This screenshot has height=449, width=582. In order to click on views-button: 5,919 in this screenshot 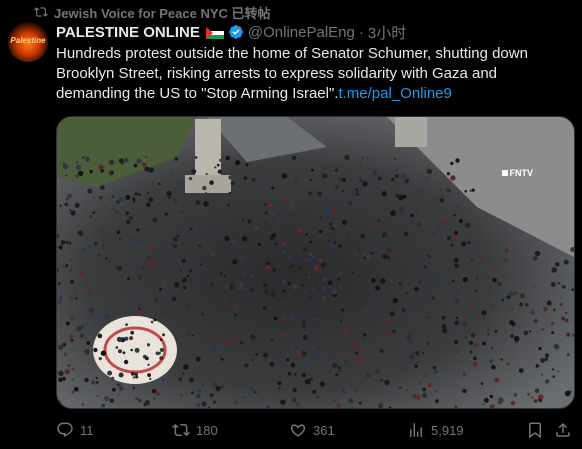, I will do `click(435, 430)`.